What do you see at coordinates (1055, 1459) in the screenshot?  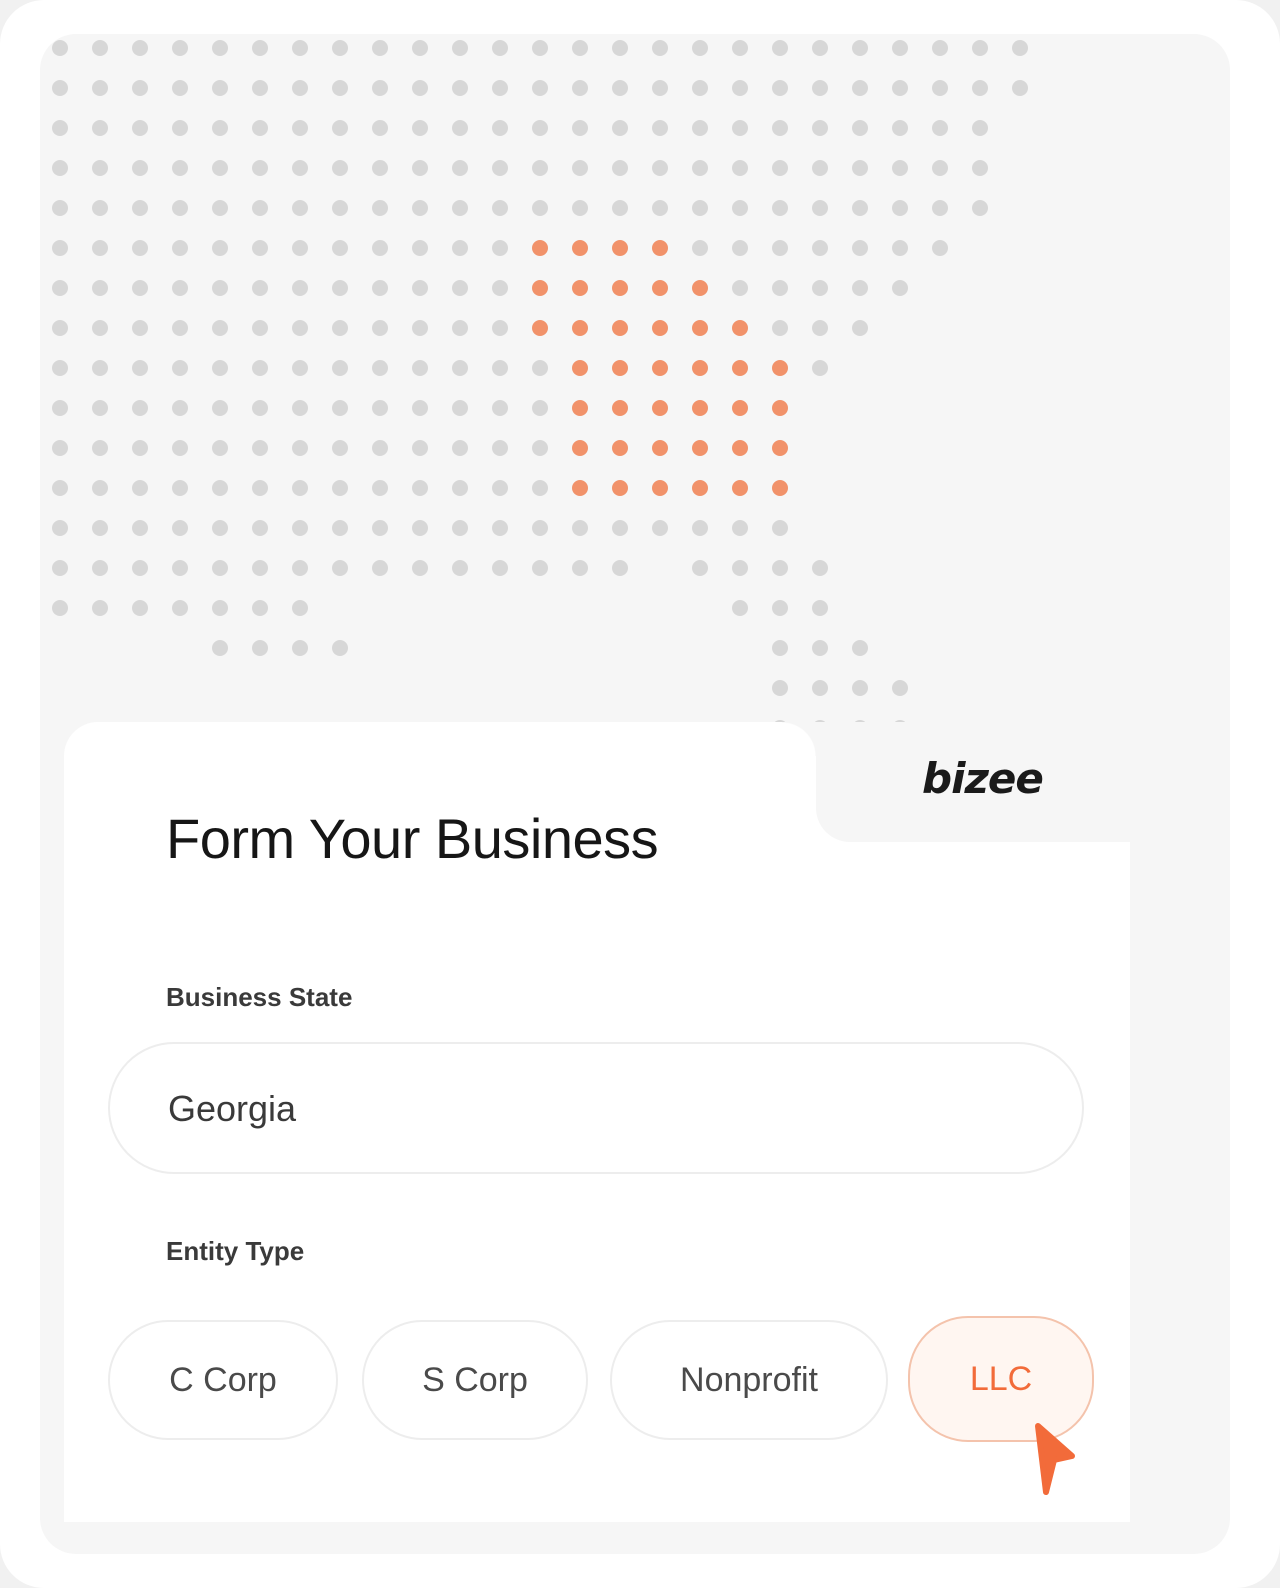 I see `pointer-arrow-icon` at bounding box center [1055, 1459].